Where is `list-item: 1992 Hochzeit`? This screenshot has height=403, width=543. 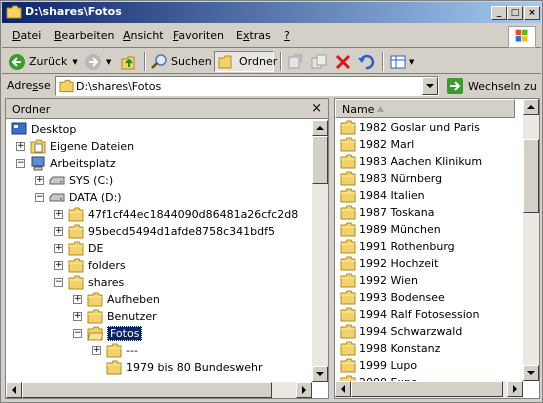
list-item: 1992 Hochzeit is located at coordinates (389, 263).